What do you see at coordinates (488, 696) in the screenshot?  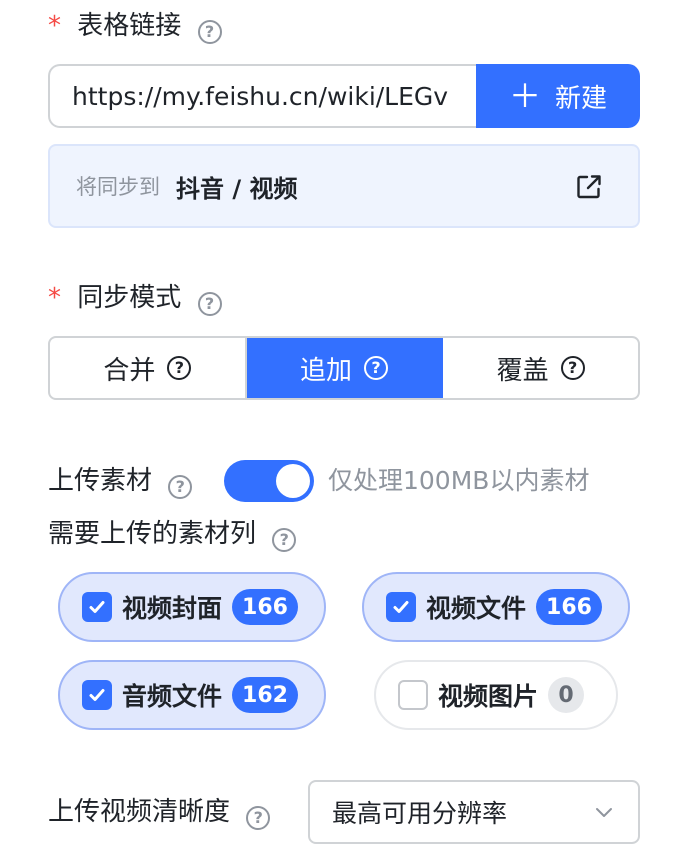 I see `material-chip-label: 视频图片` at bounding box center [488, 696].